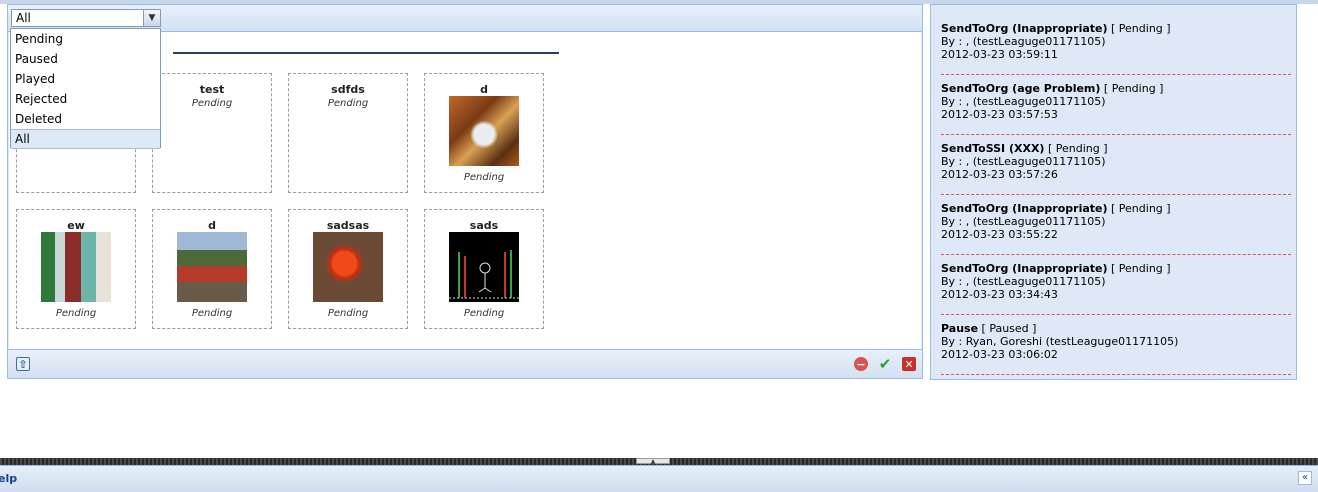 This screenshot has width=1318, height=492. Describe the element at coordinates (85, 39) in the screenshot. I see `dropdown-option-pending: Pending` at that location.